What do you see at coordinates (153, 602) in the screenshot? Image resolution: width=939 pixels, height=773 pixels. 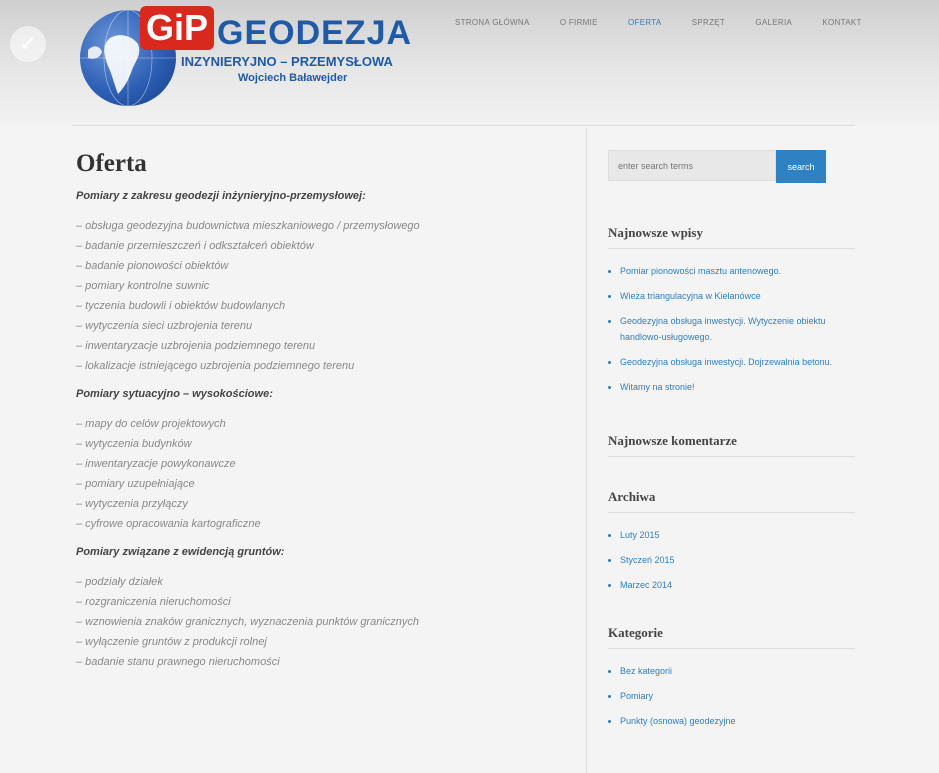 I see `list-item: – rozgraniczenia nieruchomości` at bounding box center [153, 602].